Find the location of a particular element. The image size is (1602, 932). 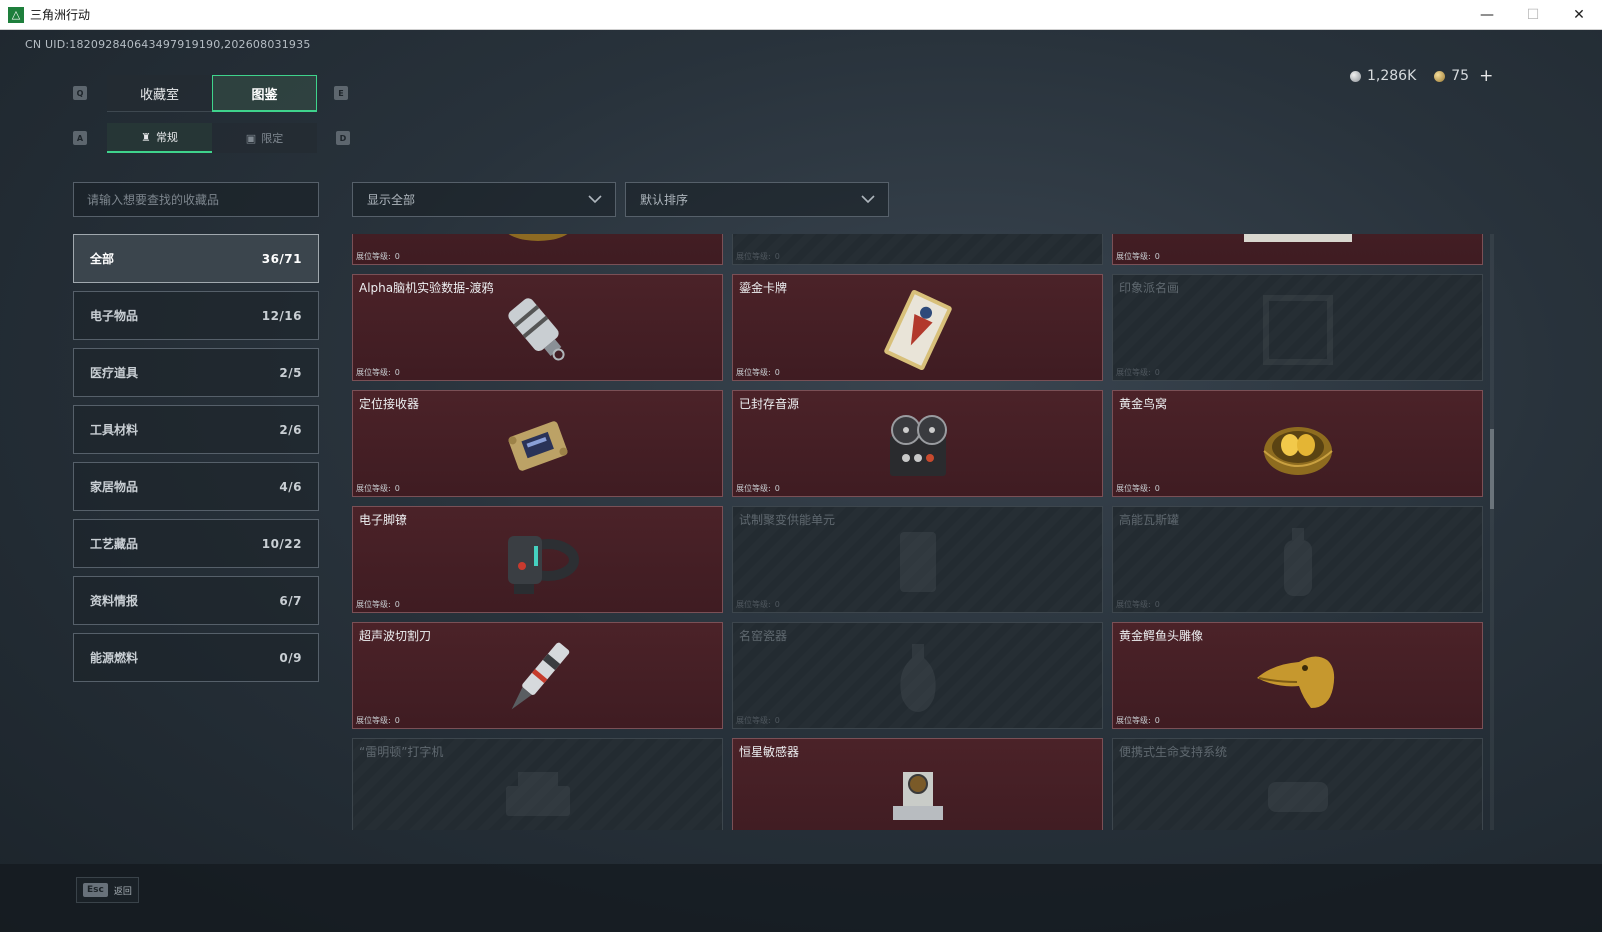

blueprint-icon is located at coordinates (1298, 241).